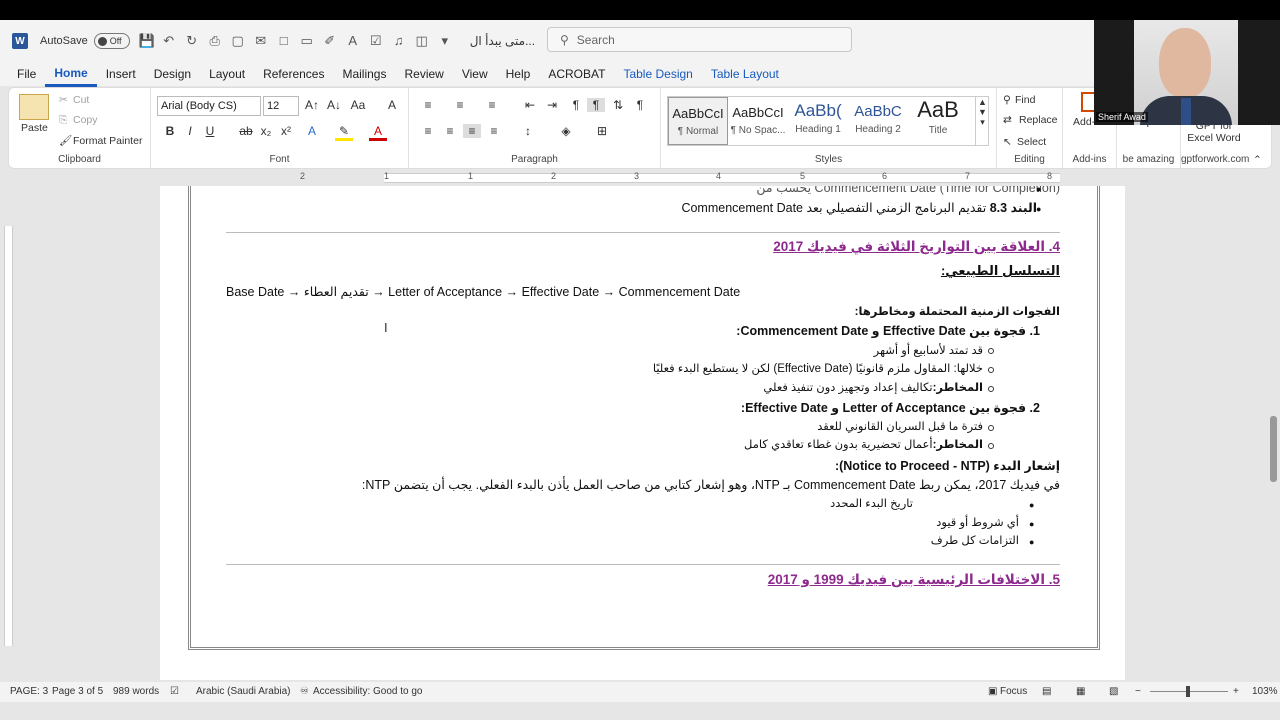  What do you see at coordinates (1273, 449) in the screenshot?
I see `scrollbar-thumb` at bounding box center [1273, 449].